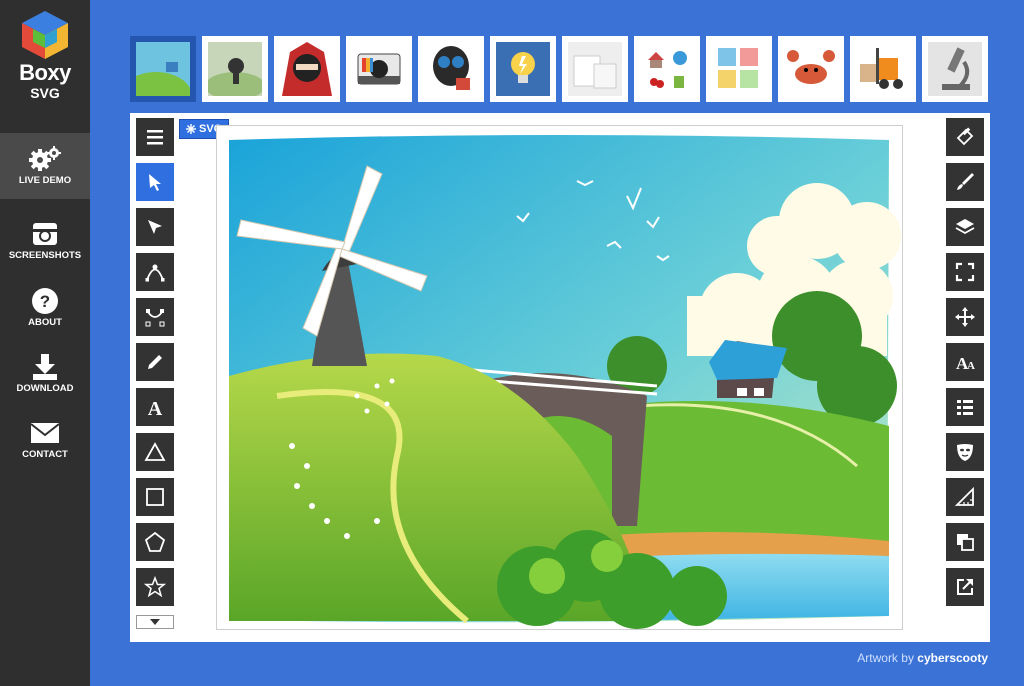 This screenshot has width=1024, height=686. Describe the element at coordinates (45, 433) in the screenshot. I see `envelope-icon` at that location.